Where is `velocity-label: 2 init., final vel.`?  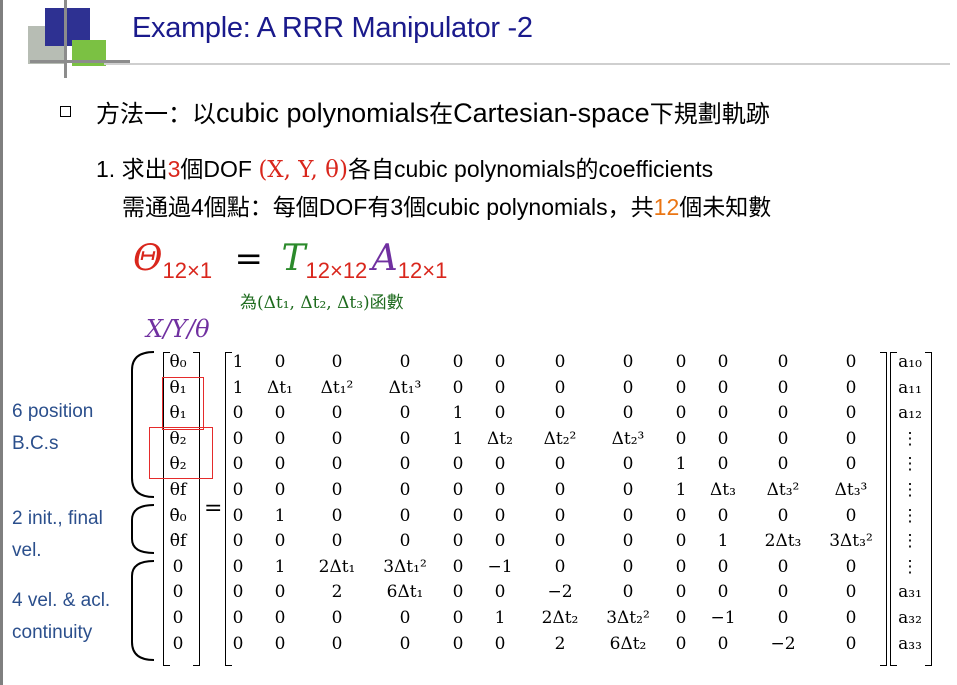
velocity-label: 2 init., final vel. is located at coordinates (57, 534).